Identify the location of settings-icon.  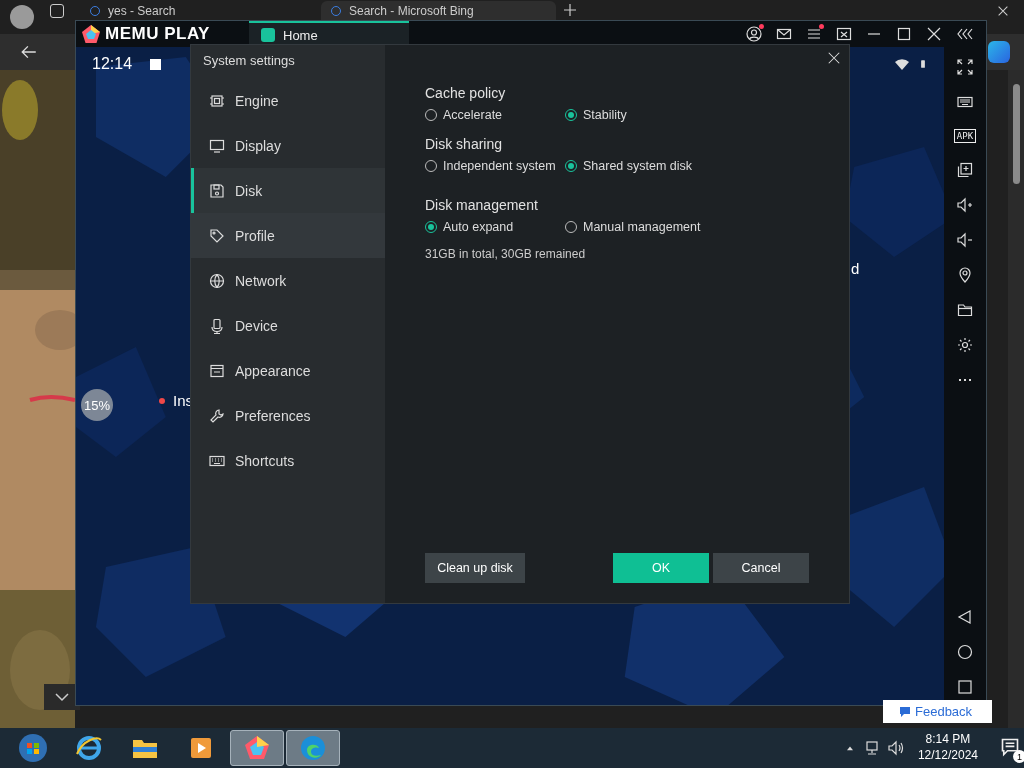
(965, 345).